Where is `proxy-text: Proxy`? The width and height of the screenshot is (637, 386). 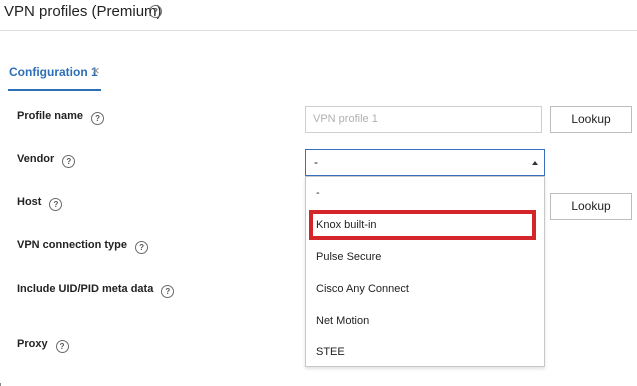 proxy-text: Proxy is located at coordinates (32, 344).